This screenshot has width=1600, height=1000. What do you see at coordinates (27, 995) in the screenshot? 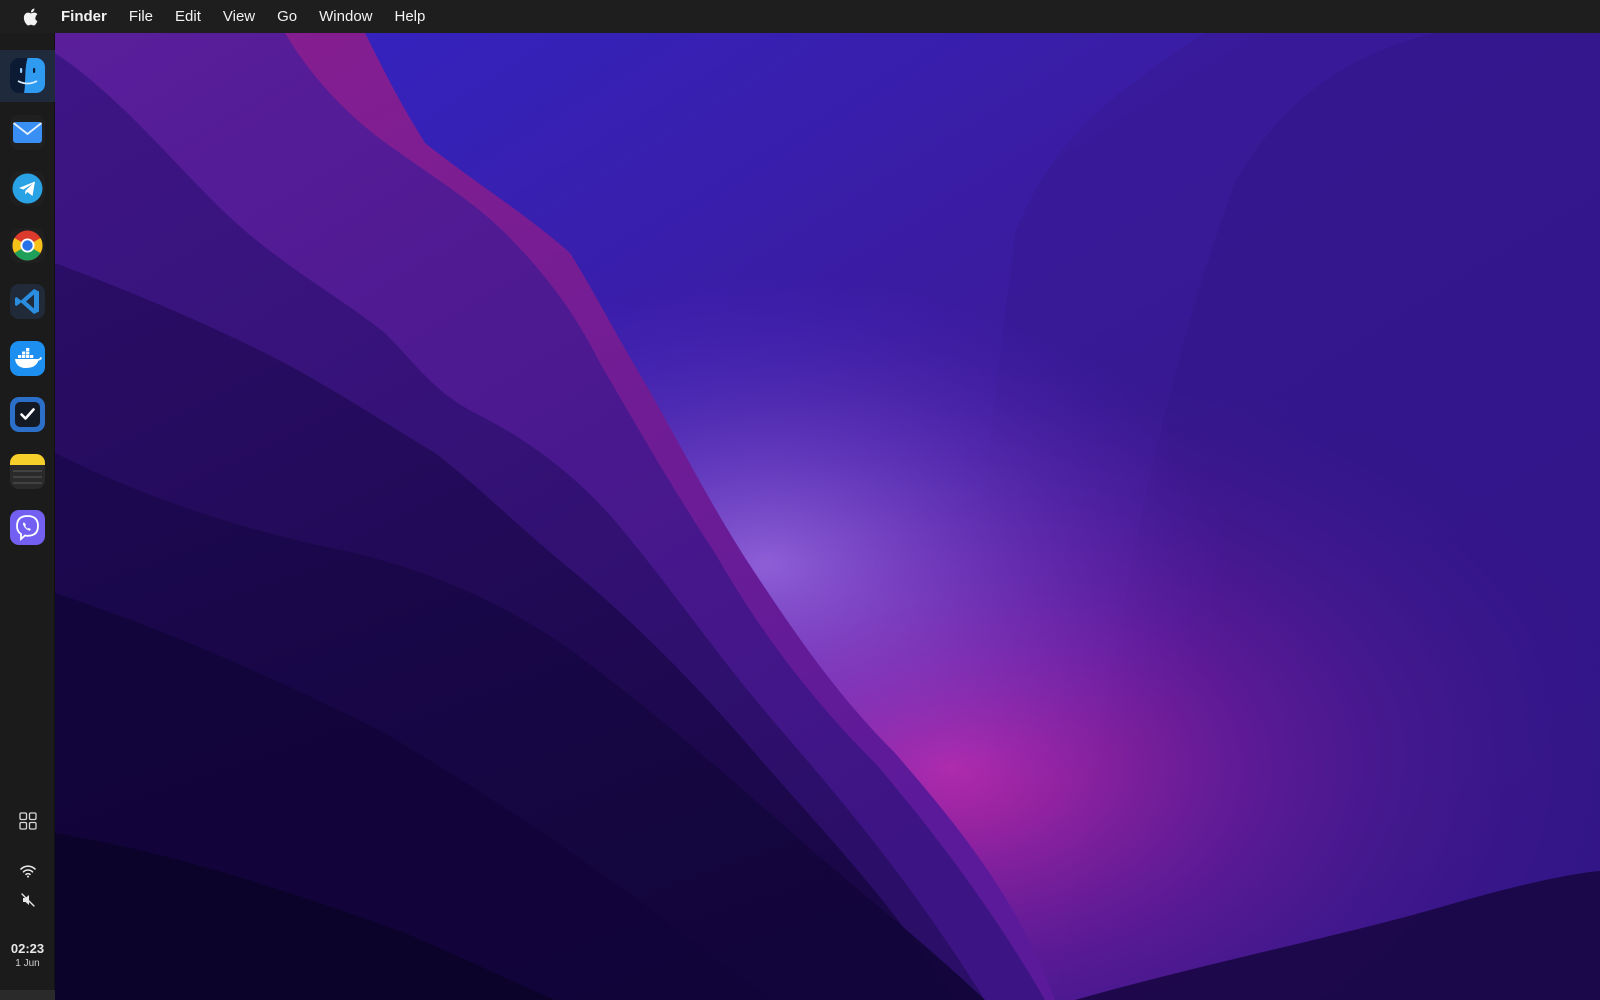
I see `dock-bottom-edge` at bounding box center [27, 995].